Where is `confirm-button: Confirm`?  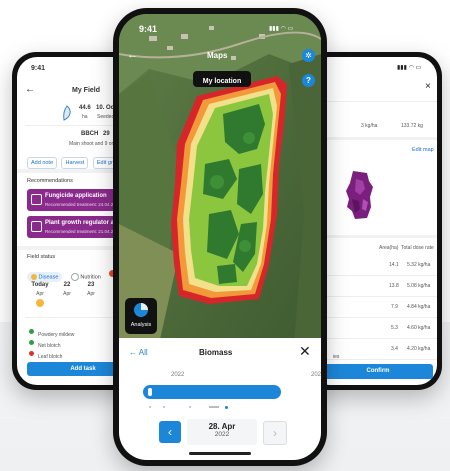
confirm-button: Confirm is located at coordinates (378, 371).